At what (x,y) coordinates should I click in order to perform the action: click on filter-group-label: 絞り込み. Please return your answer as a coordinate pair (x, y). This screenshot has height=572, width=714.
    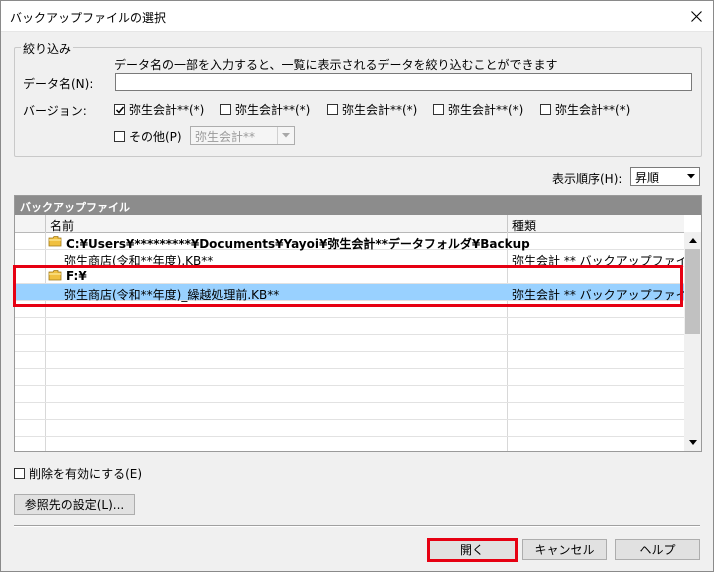
    Looking at the image, I should click on (47, 48).